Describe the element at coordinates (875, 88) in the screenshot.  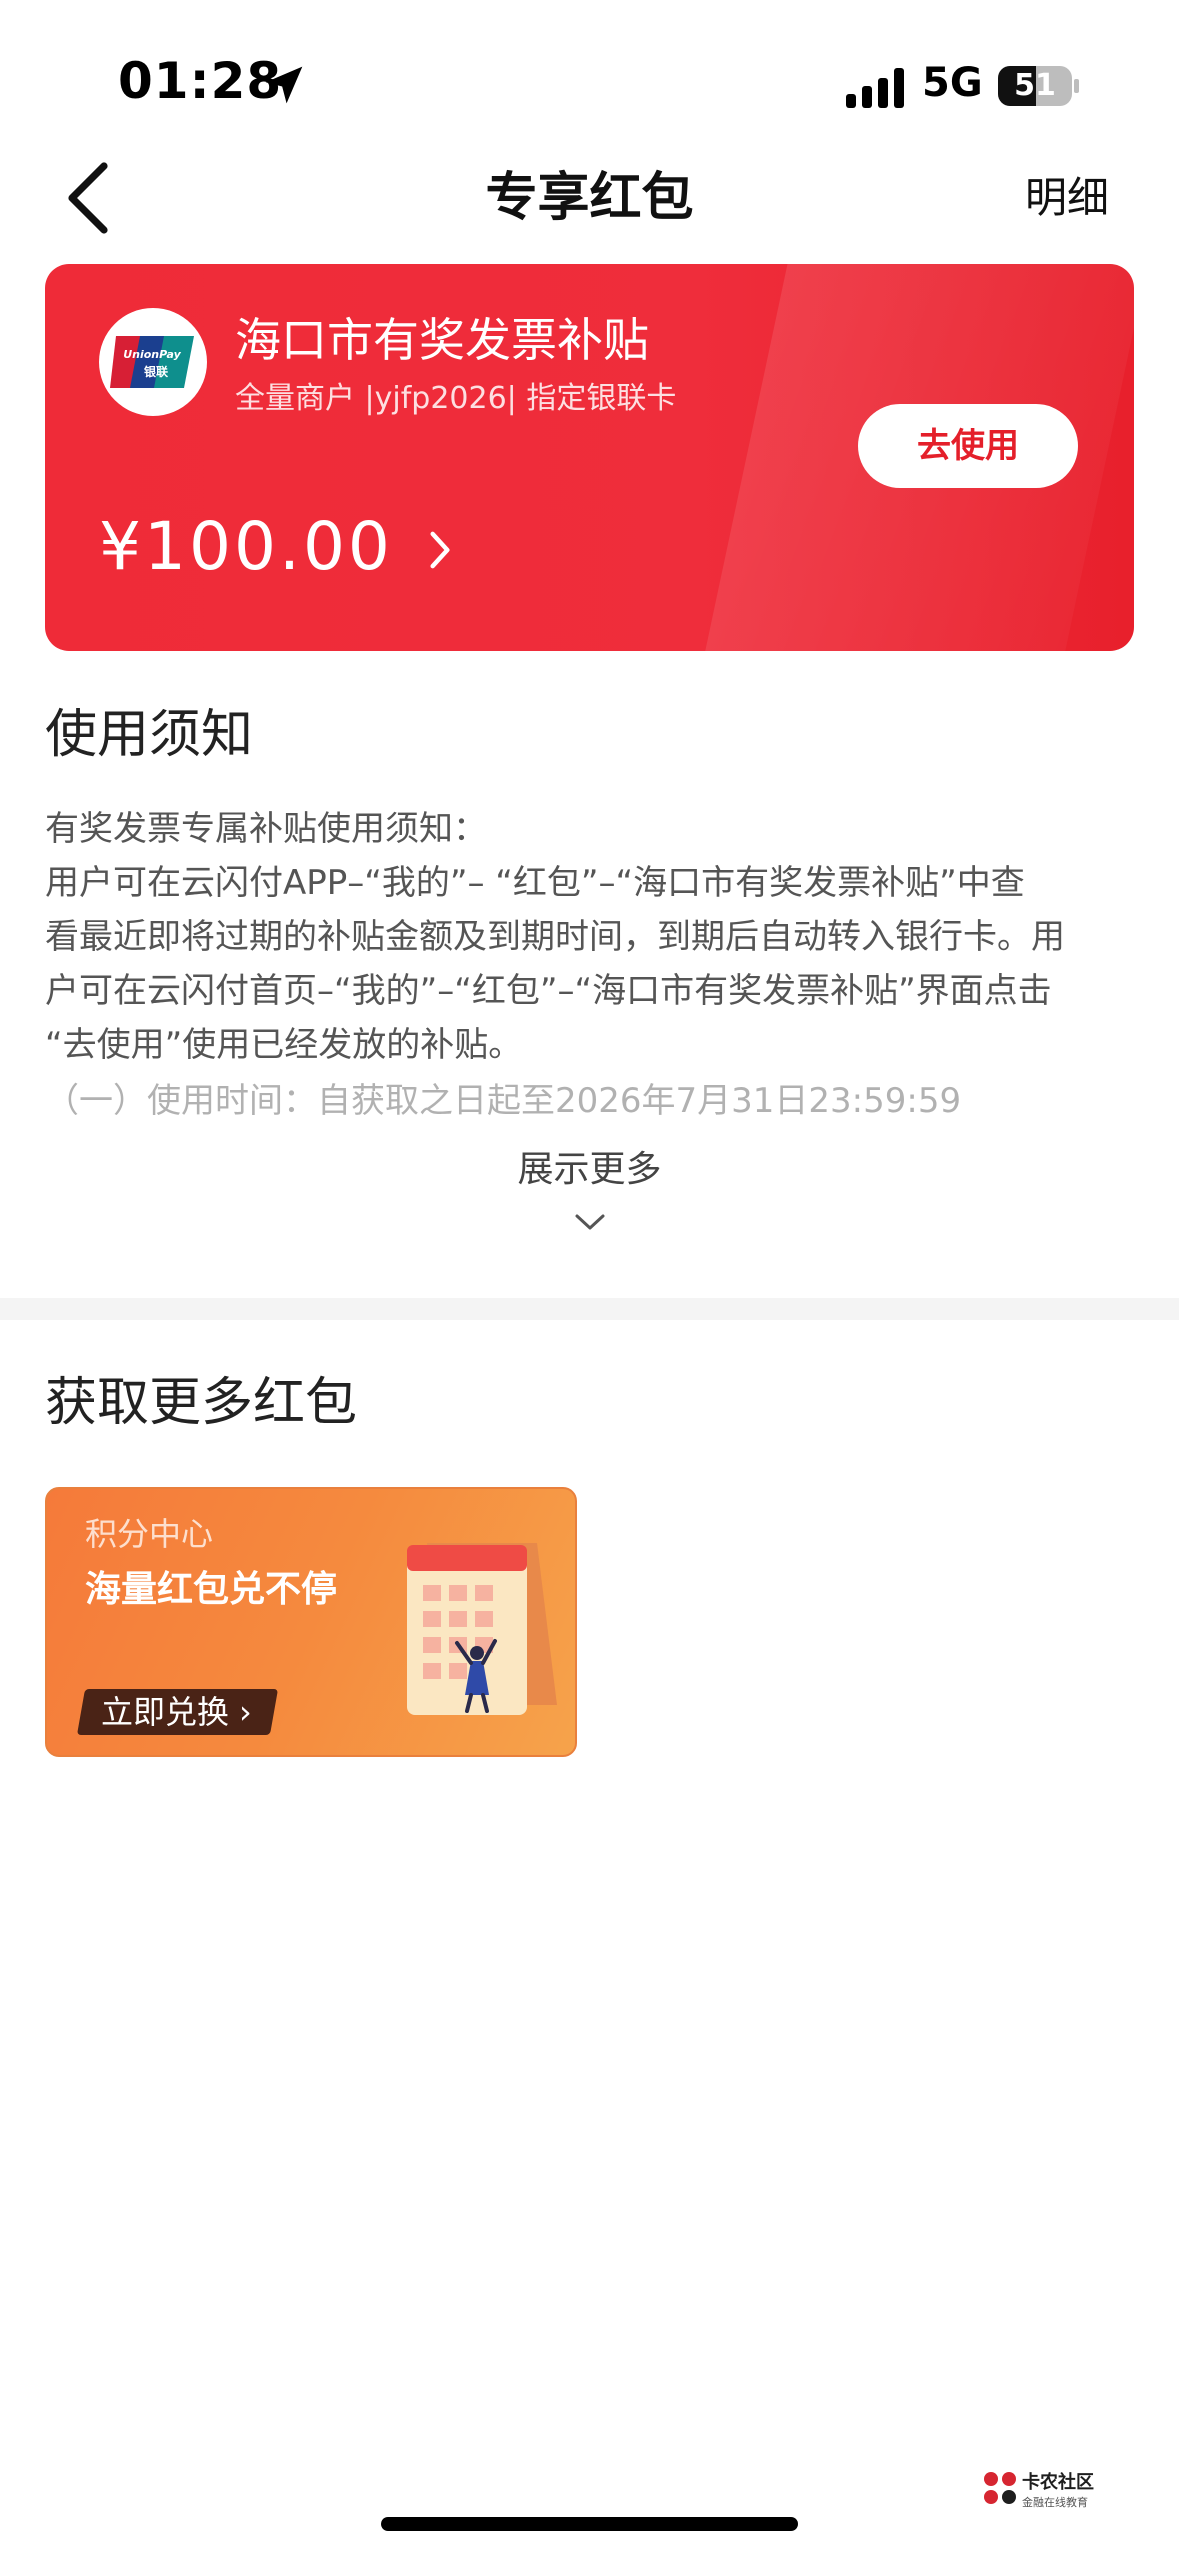
I see `signal-icon` at that location.